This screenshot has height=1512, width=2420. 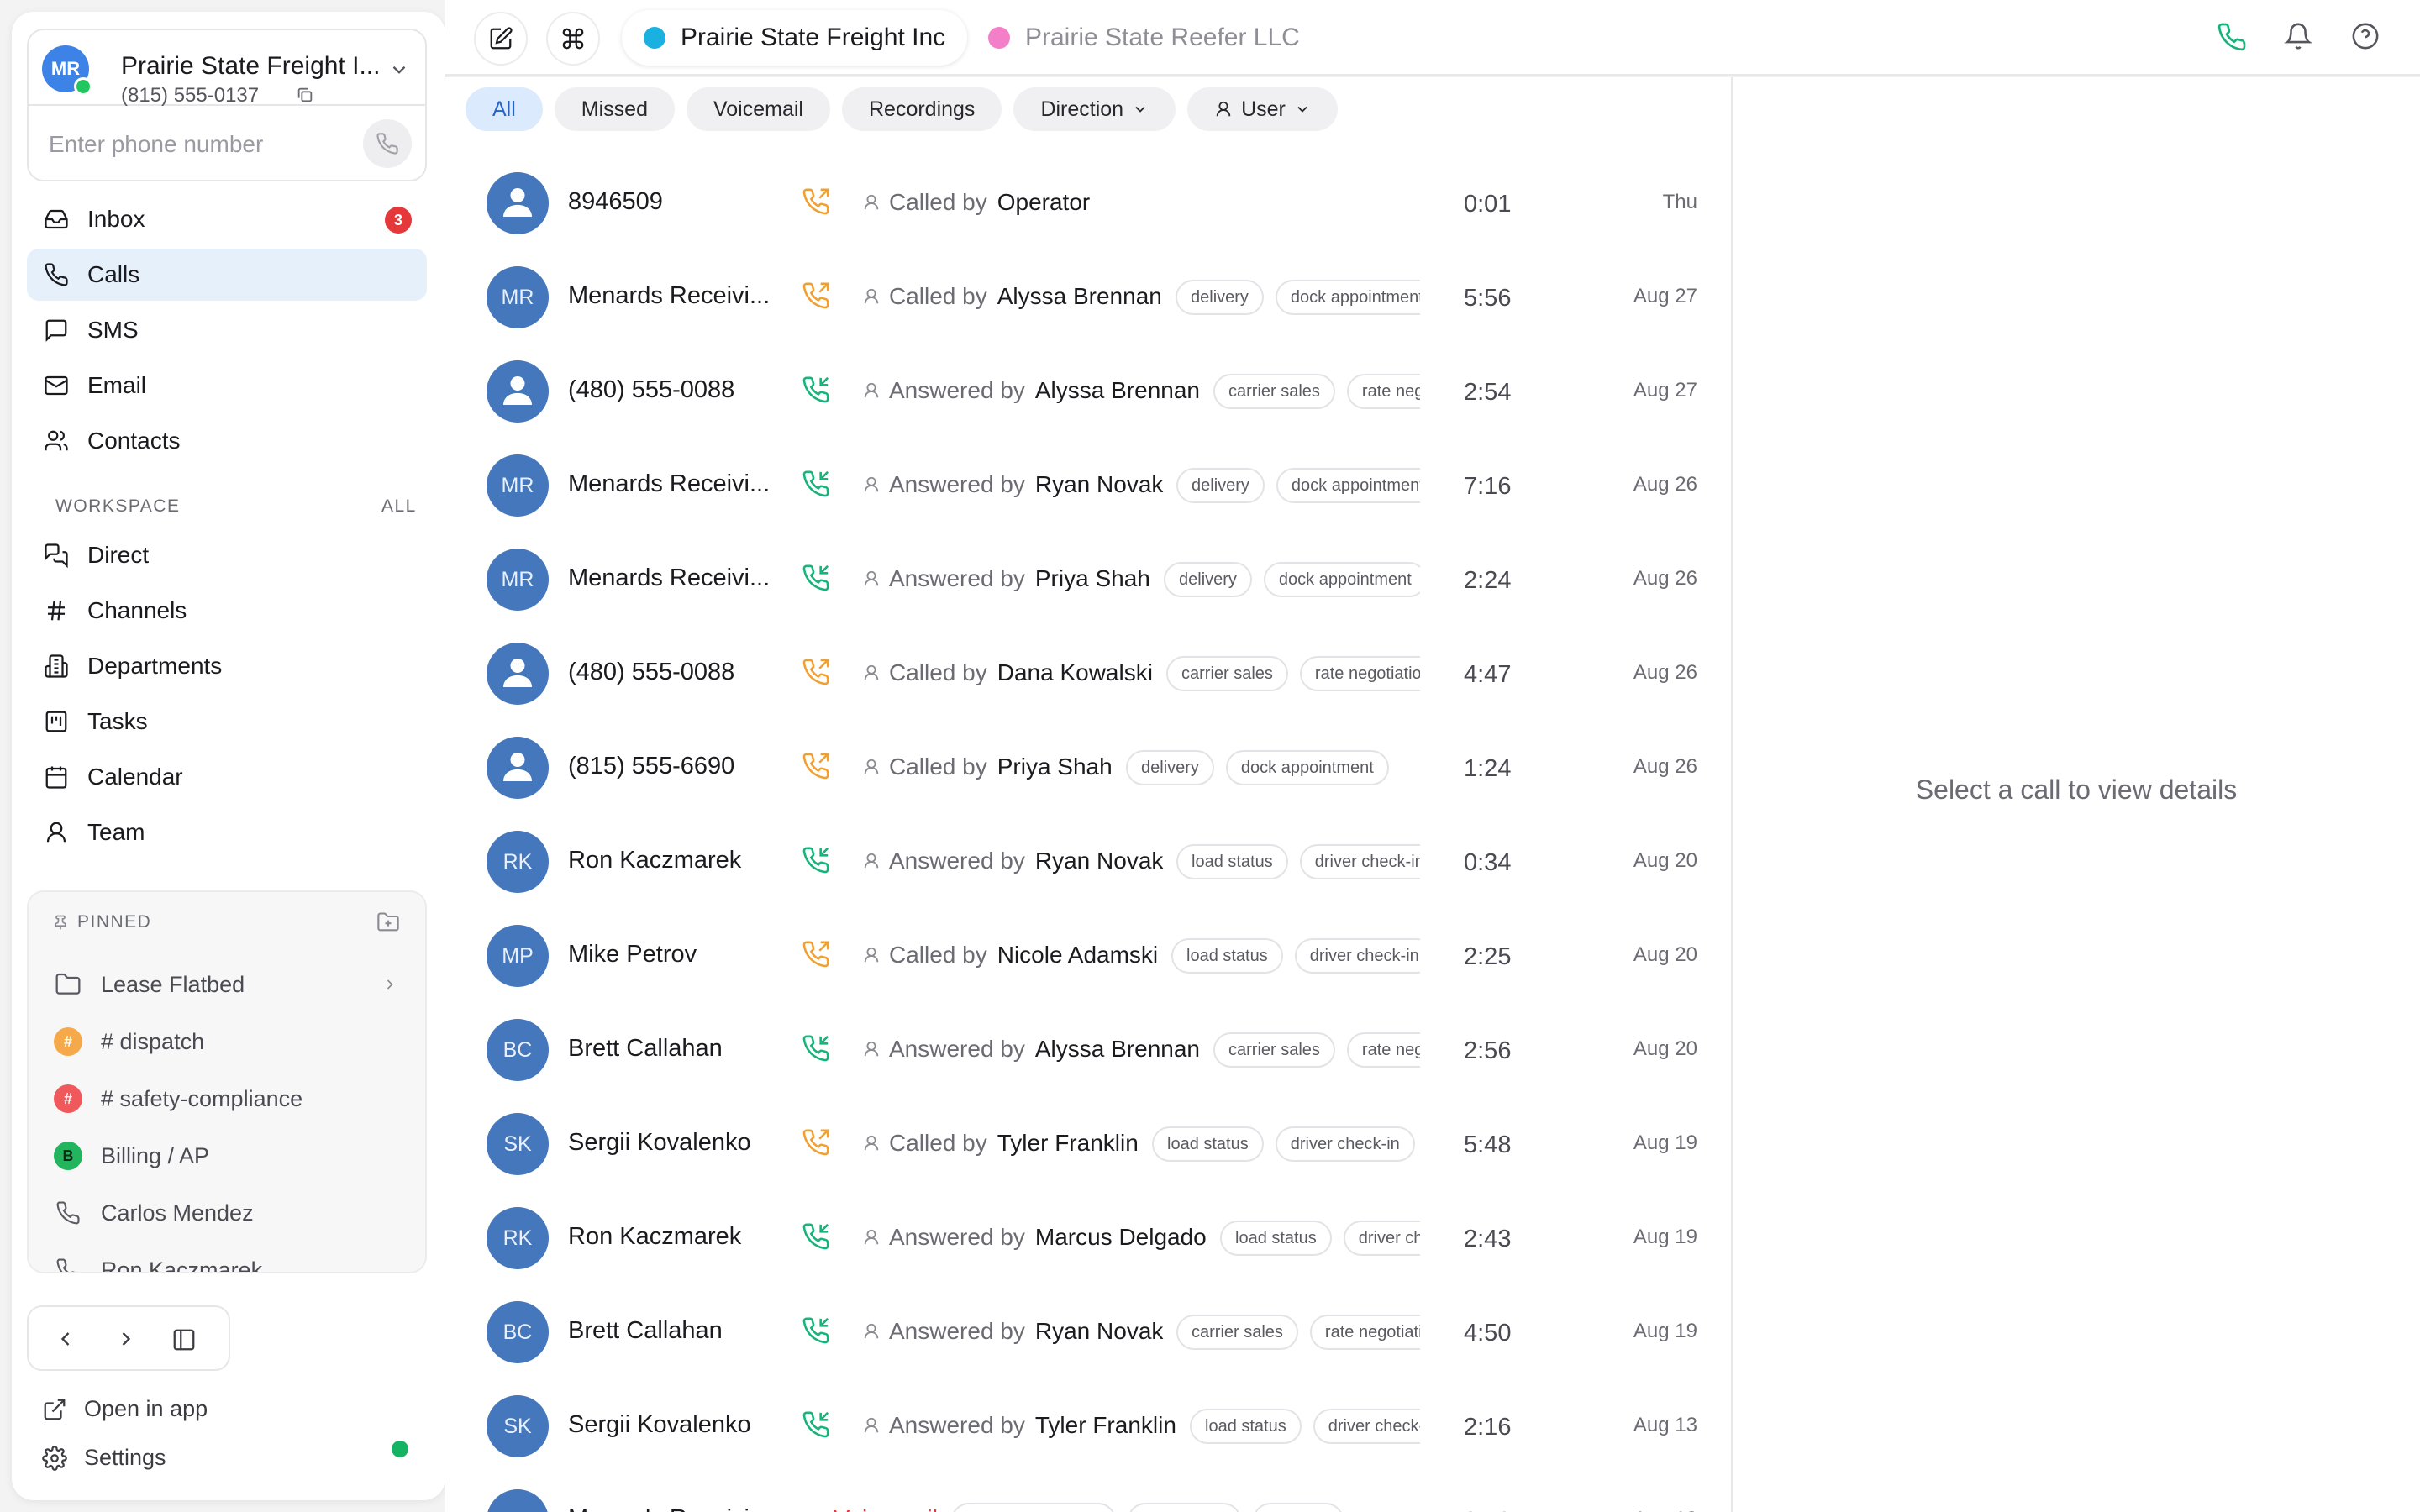 I want to click on call-duration: 4:47, so click(x=1488, y=674).